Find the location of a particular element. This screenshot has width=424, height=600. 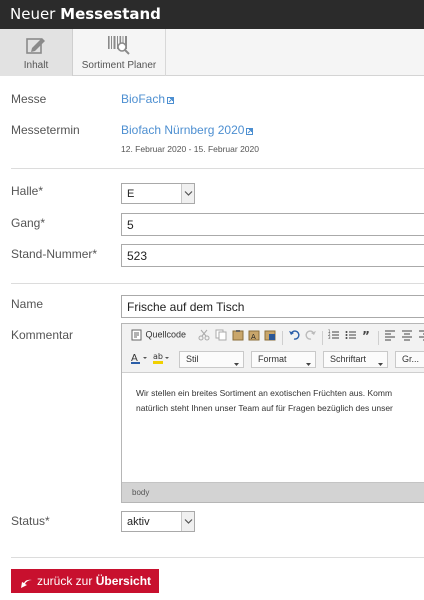

messetermin-link: Biofach Nürnberg 2020 is located at coordinates (187, 130).